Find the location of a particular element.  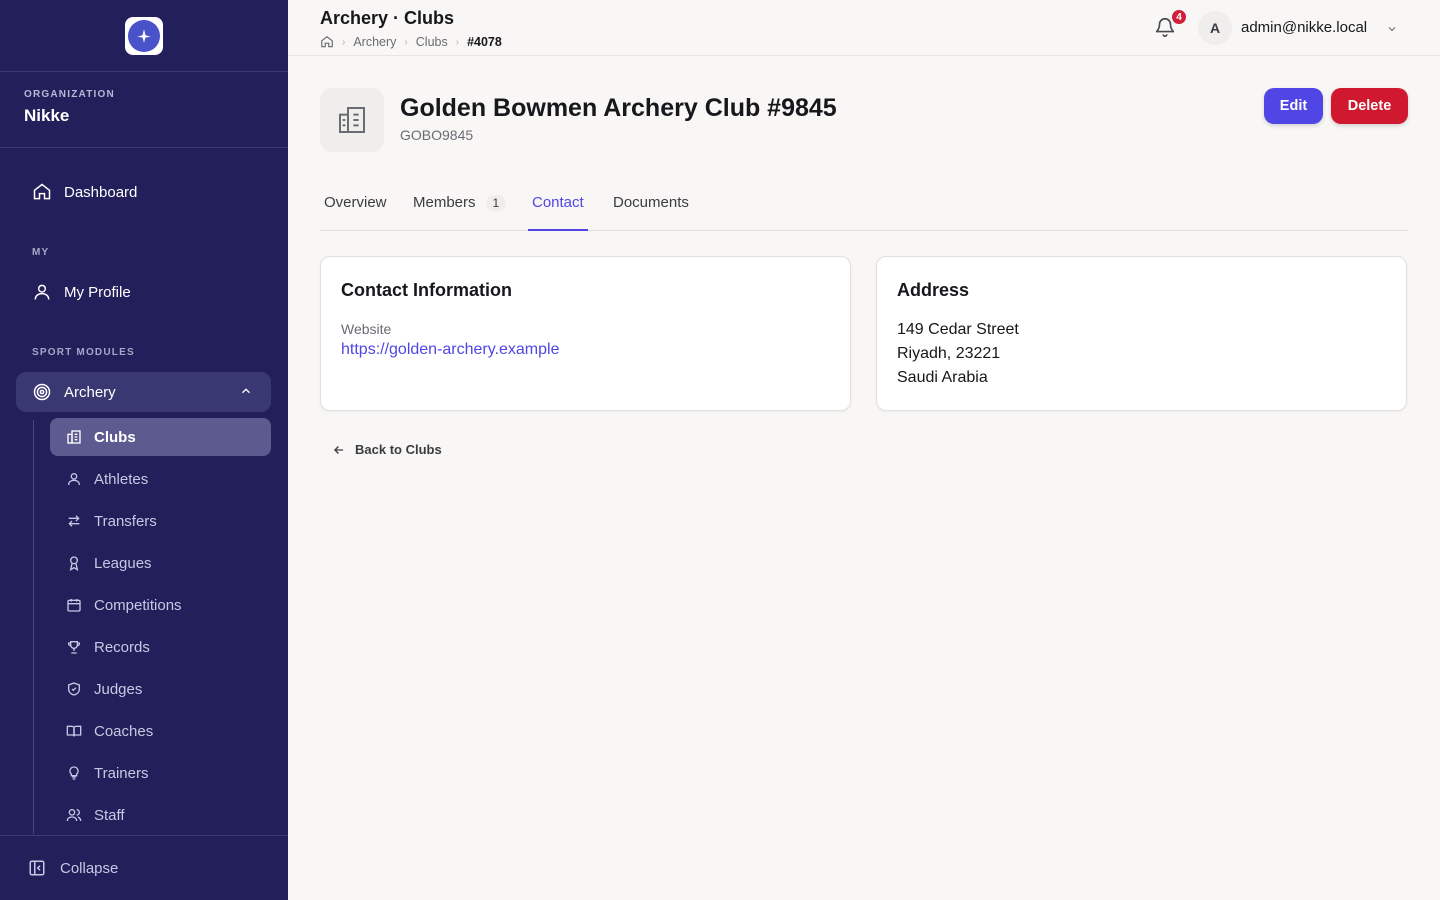

sidebar-subitem-competitions: Competitions is located at coordinates (160, 605).